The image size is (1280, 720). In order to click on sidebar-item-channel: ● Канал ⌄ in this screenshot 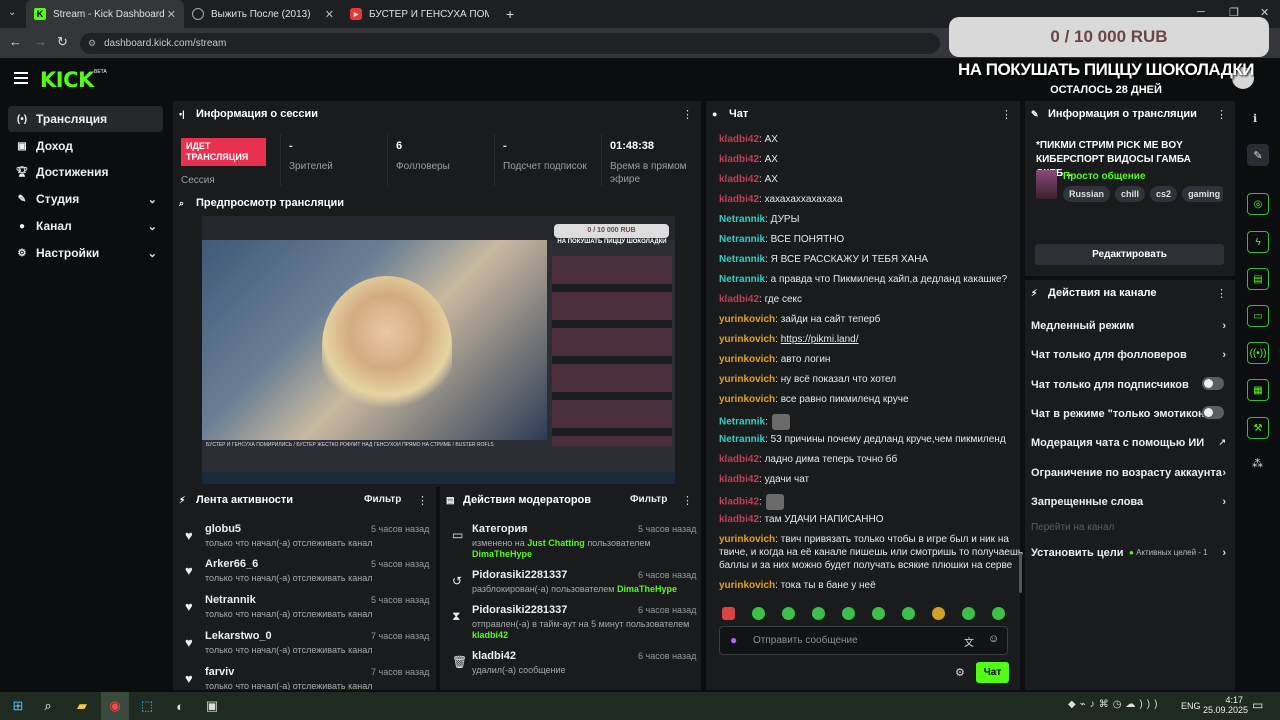, I will do `click(85, 226)`.